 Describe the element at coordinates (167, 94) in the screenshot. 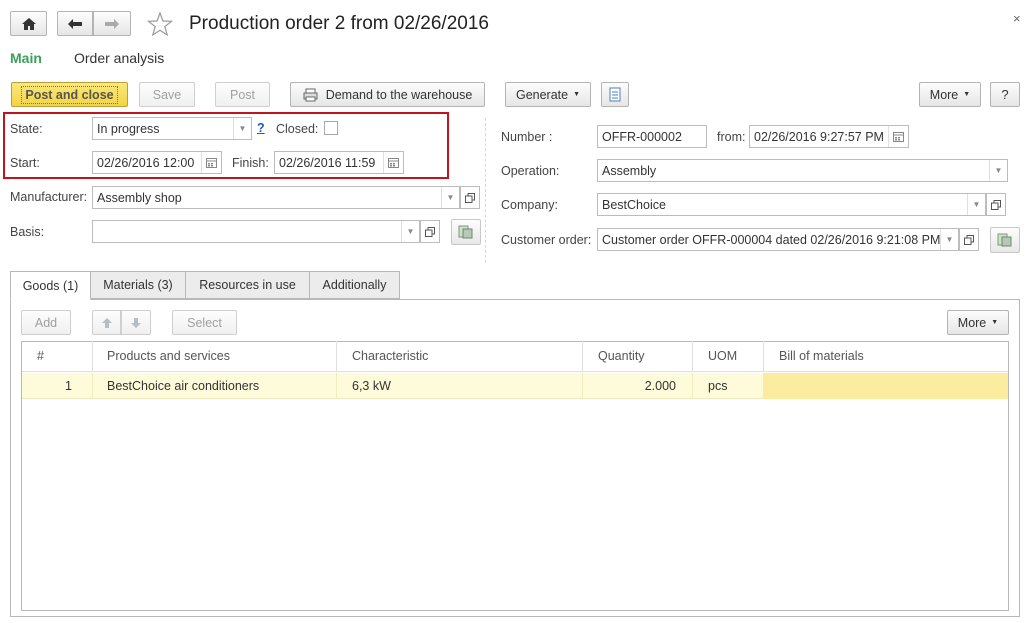

I see `save-button: Save` at that location.